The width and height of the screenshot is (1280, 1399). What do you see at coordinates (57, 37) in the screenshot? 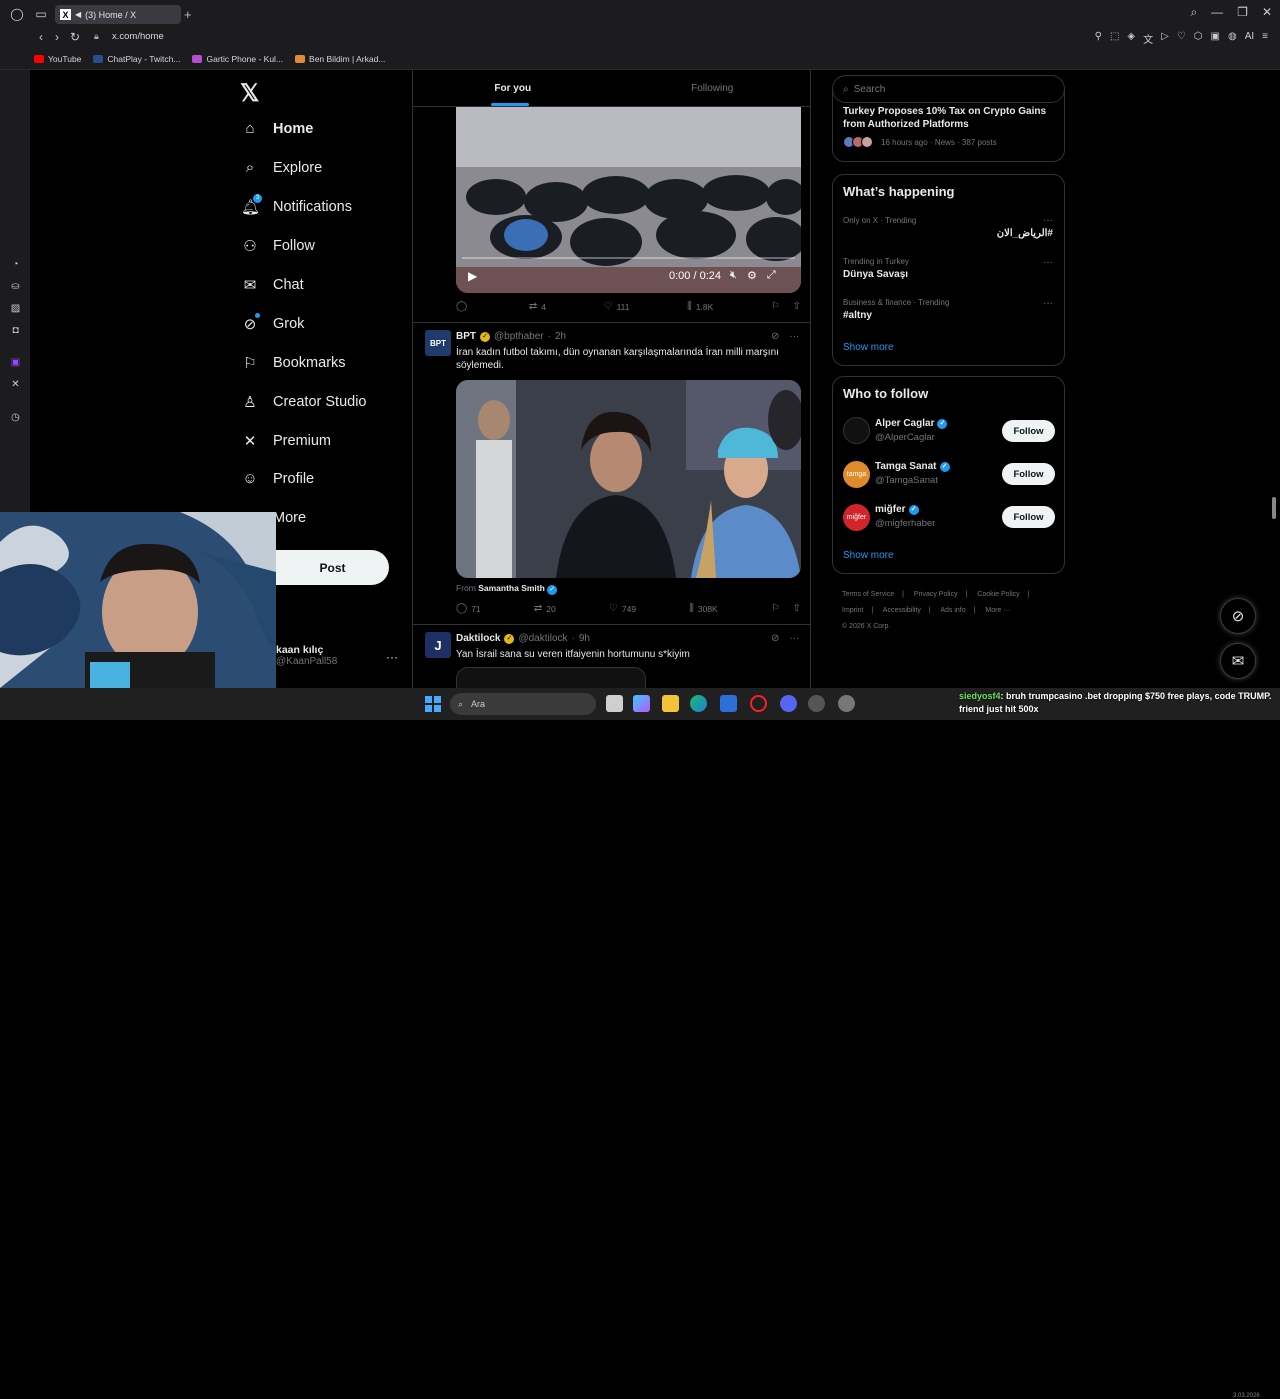
I see `forward-button: ›` at bounding box center [57, 37].